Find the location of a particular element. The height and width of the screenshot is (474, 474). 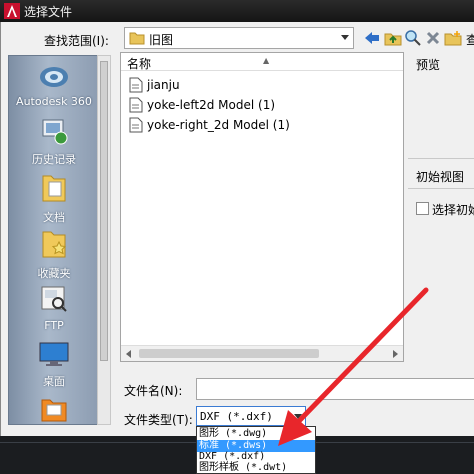

place-label: Autodesk 360 is located at coordinates (54, 101).